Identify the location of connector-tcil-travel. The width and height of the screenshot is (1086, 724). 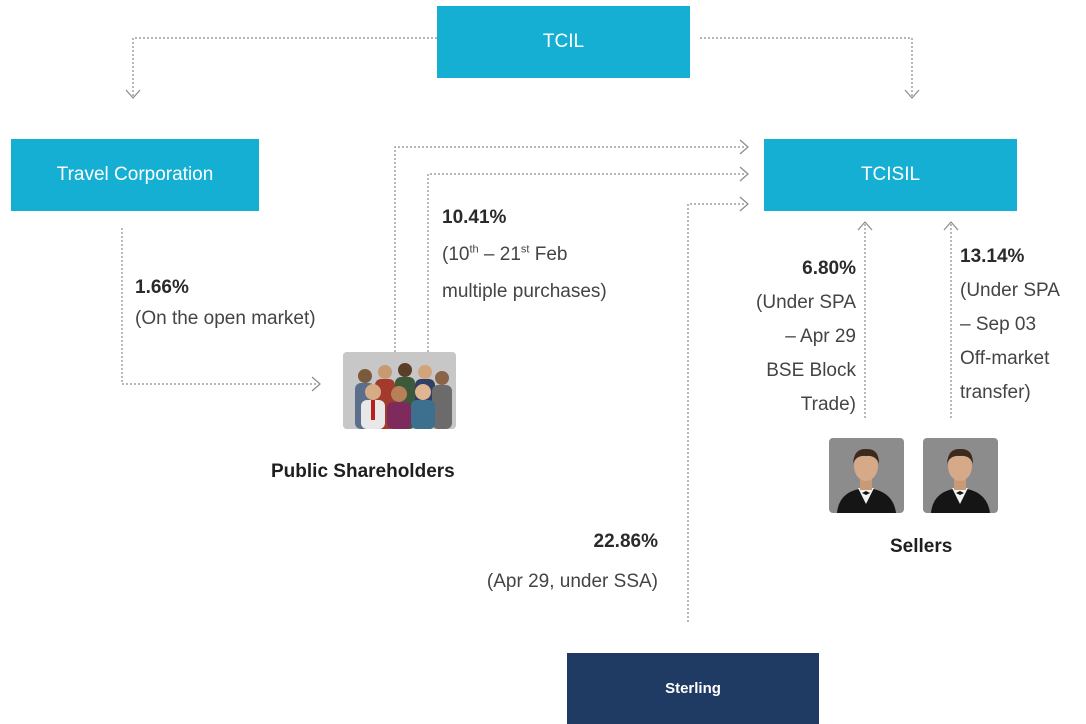
(284, 66).